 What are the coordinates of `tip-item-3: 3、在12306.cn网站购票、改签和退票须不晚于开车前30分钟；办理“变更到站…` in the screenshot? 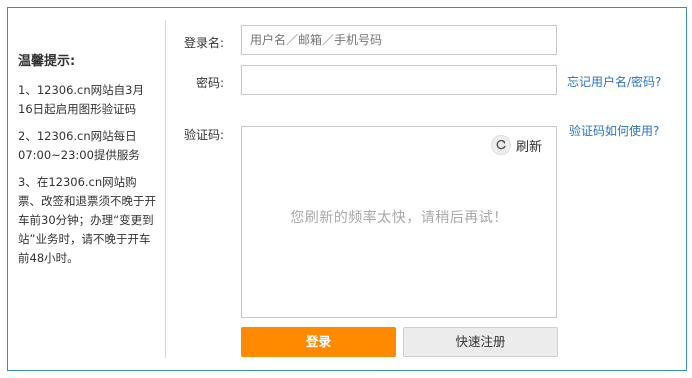 It's located at (87, 220).